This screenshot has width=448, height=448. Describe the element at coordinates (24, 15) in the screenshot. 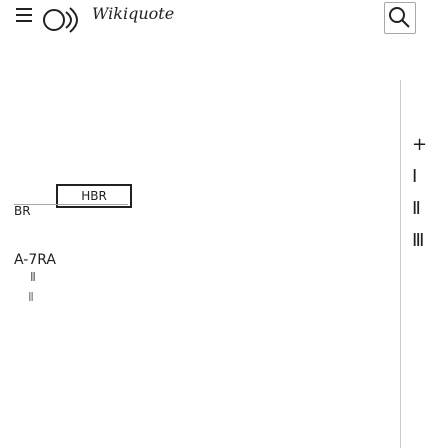

I see `menu-icon` at that location.